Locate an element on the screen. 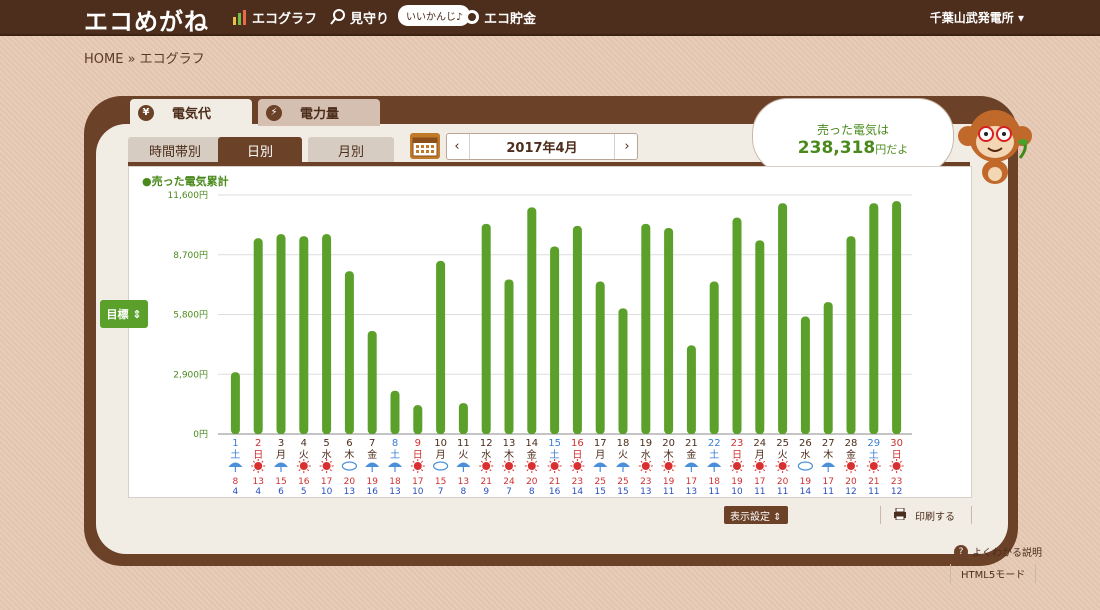 This screenshot has width=1100, height=610. question-icon: ? is located at coordinates (961, 551).